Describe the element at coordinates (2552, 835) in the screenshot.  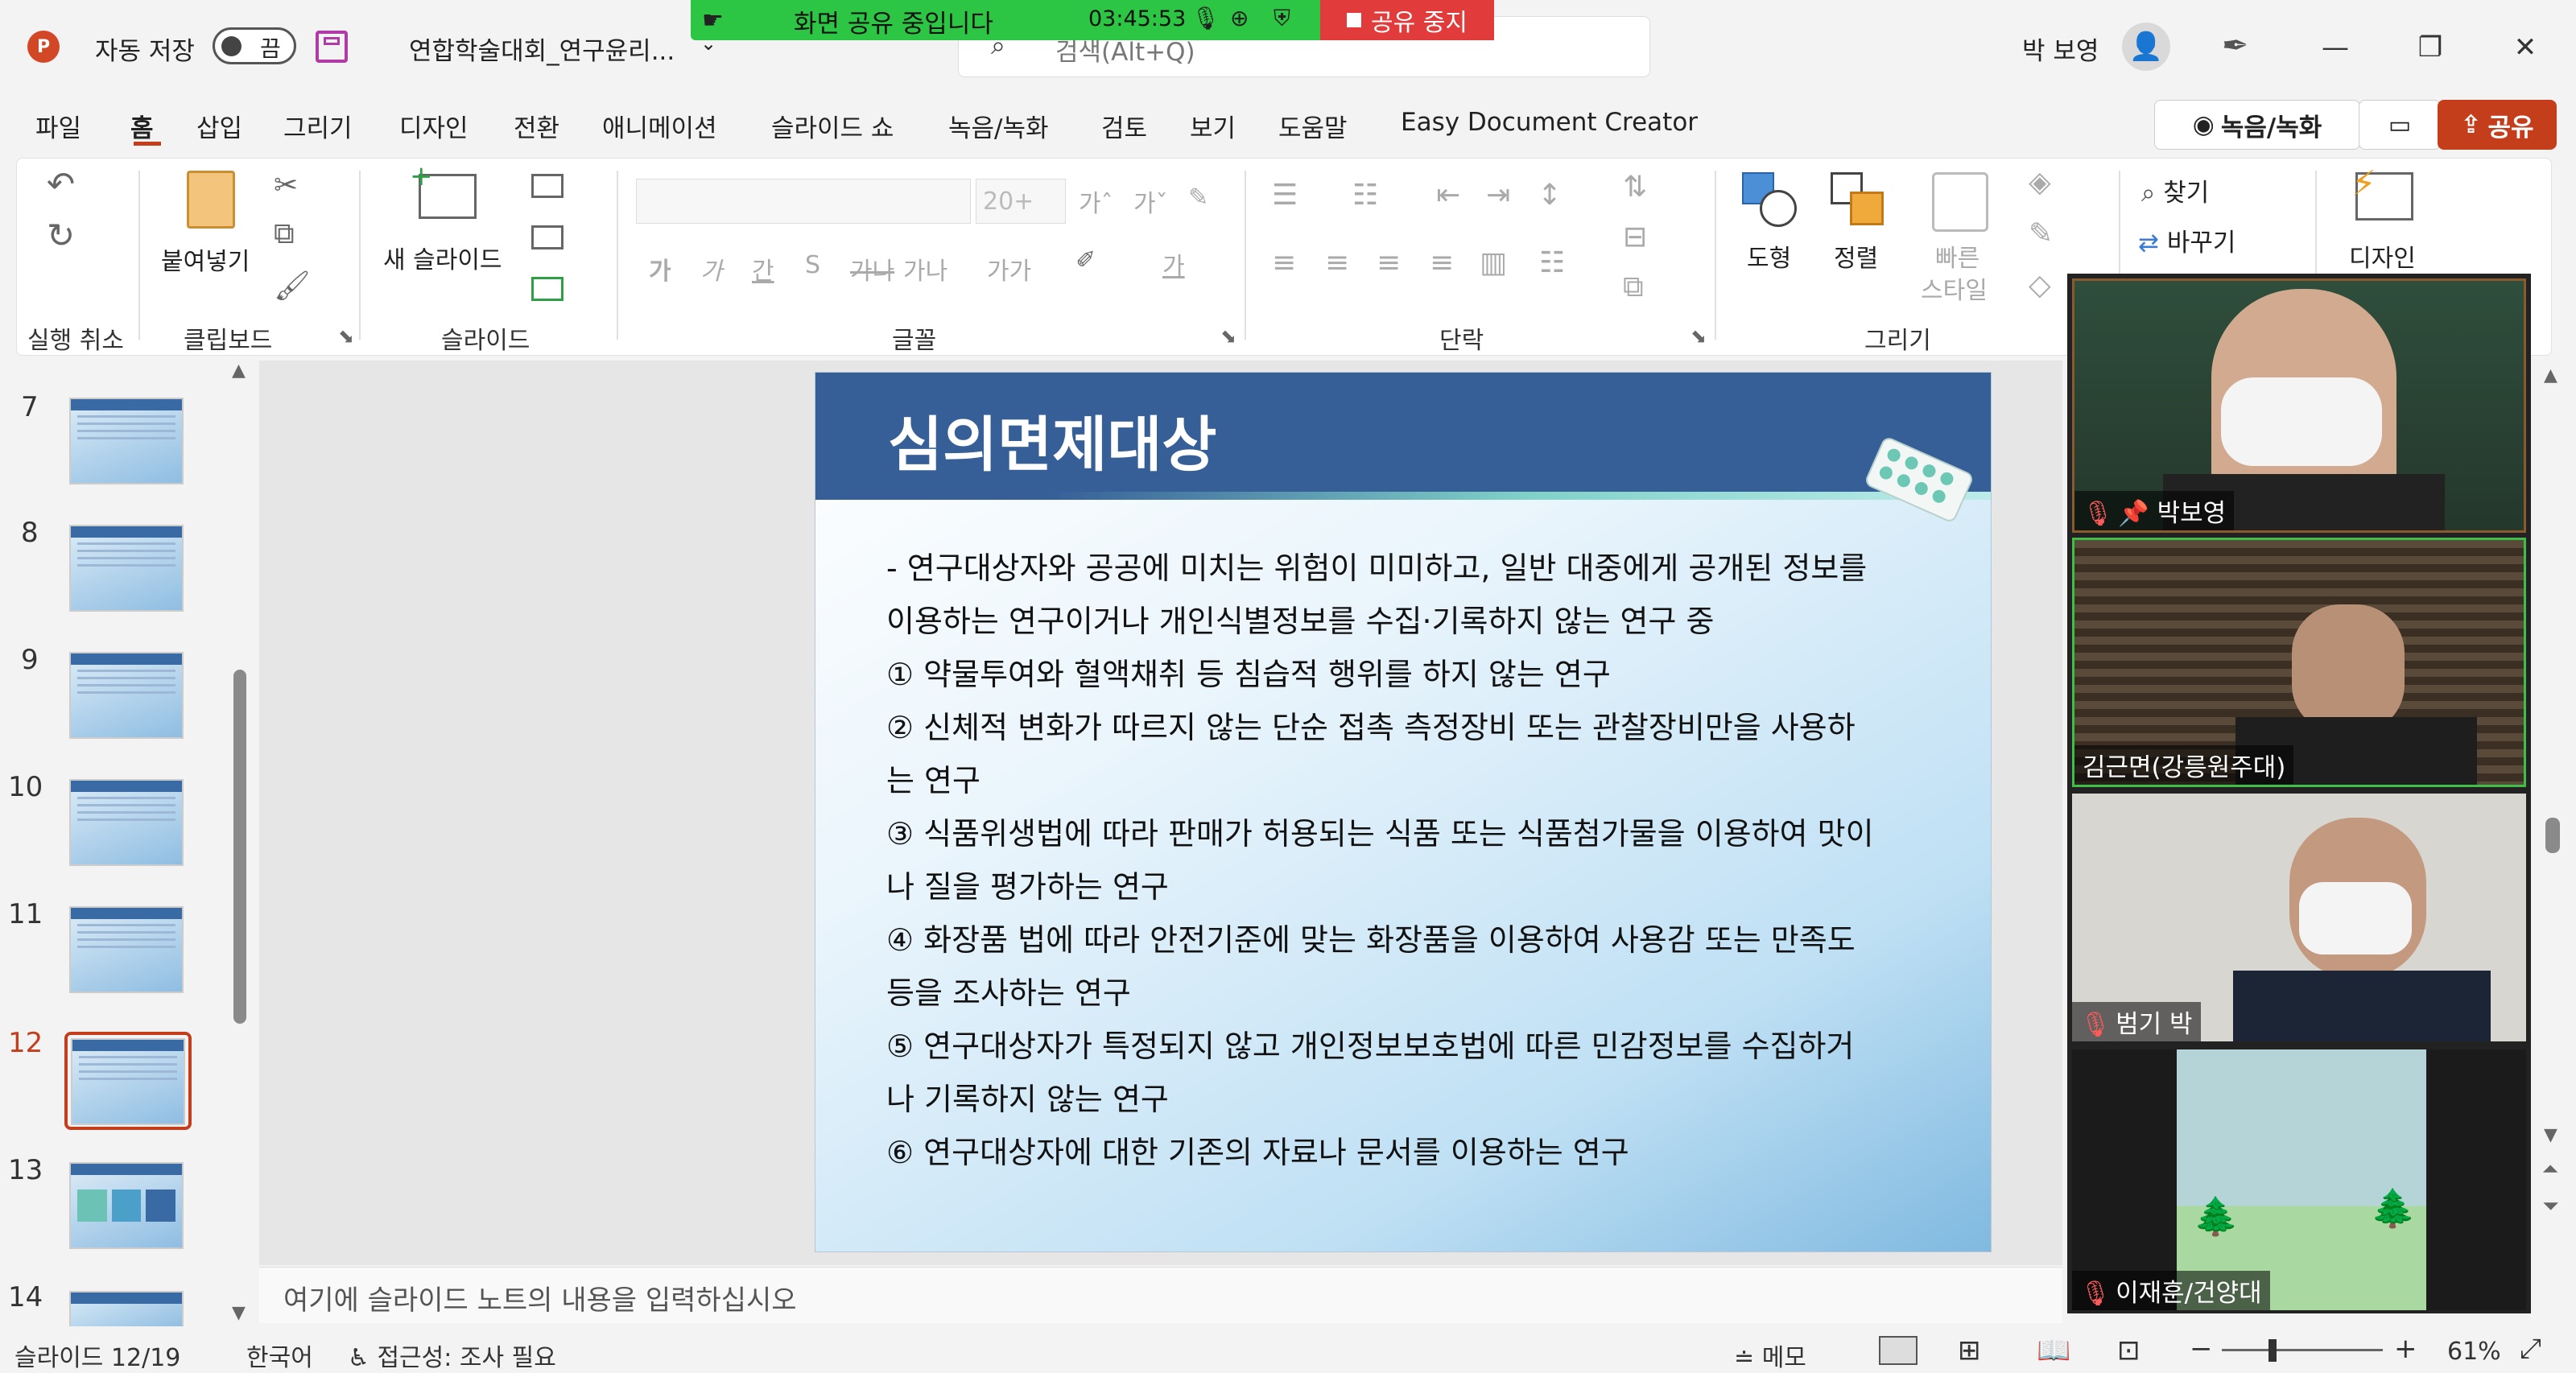
I see `scroll-thumb` at that location.